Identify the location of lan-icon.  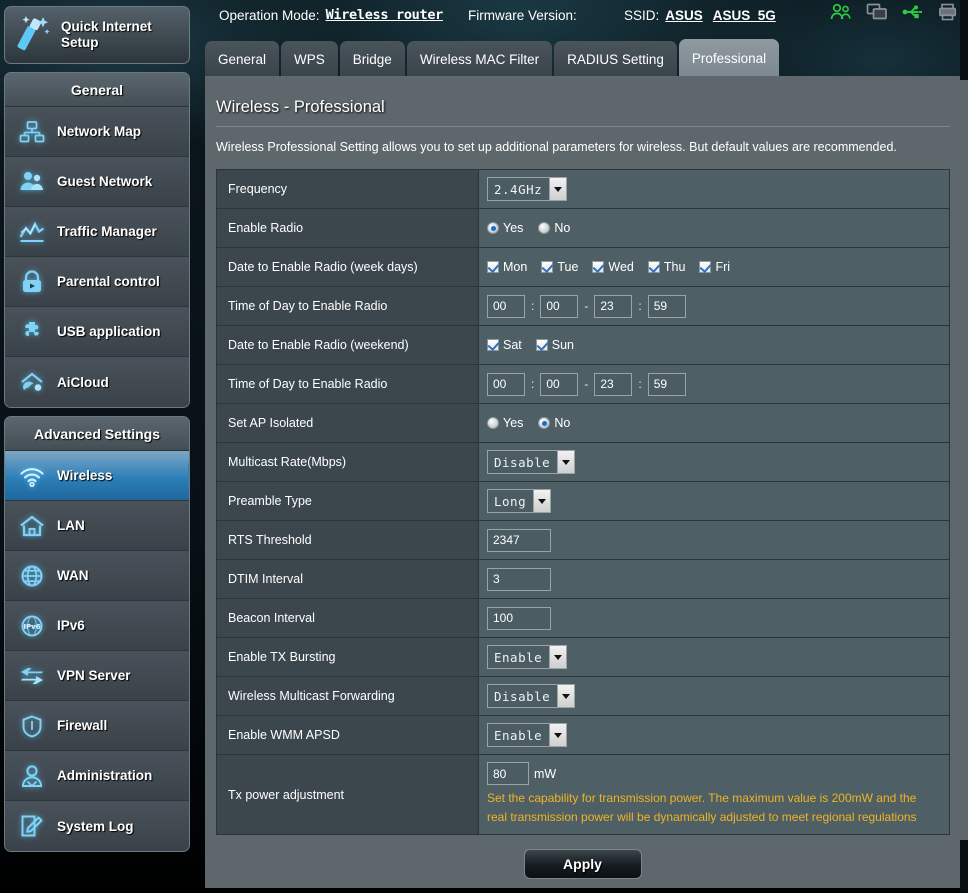
(32, 526).